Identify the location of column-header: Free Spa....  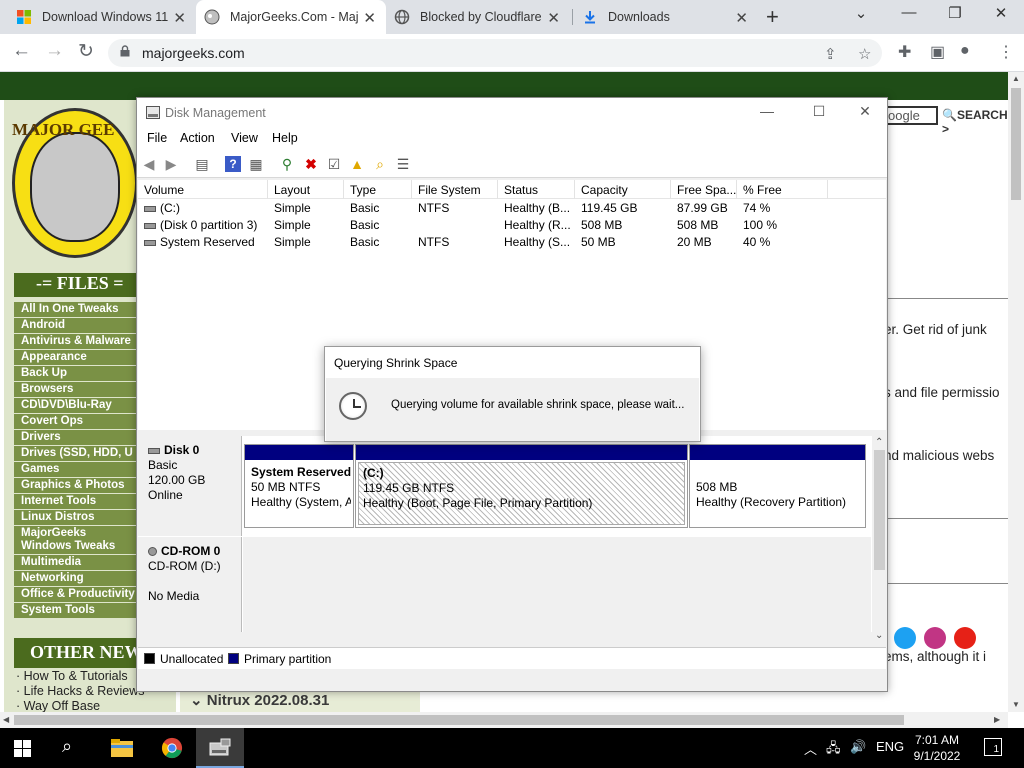
(704, 189).